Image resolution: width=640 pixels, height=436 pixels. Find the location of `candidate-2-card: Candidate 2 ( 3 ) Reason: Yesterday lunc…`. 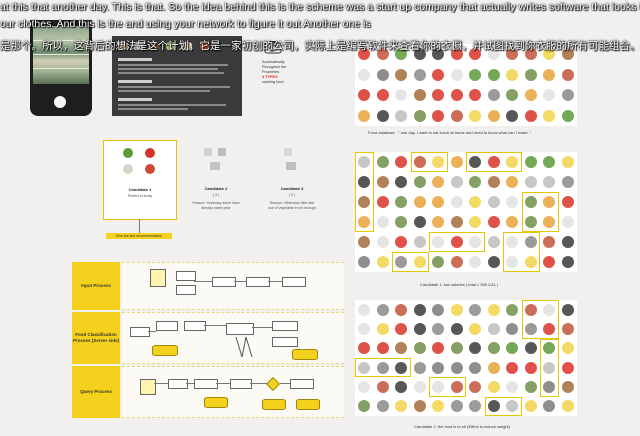

candidate-2-card: Candidate 2 ( 3 ) Reason: Yesterday lunc… is located at coordinates (216, 180).